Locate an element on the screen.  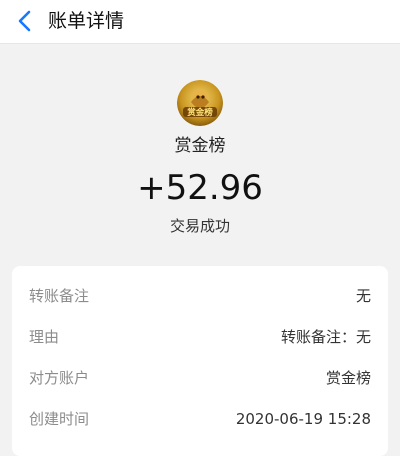
logo-text: 赏金榜 is located at coordinates (200, 112).